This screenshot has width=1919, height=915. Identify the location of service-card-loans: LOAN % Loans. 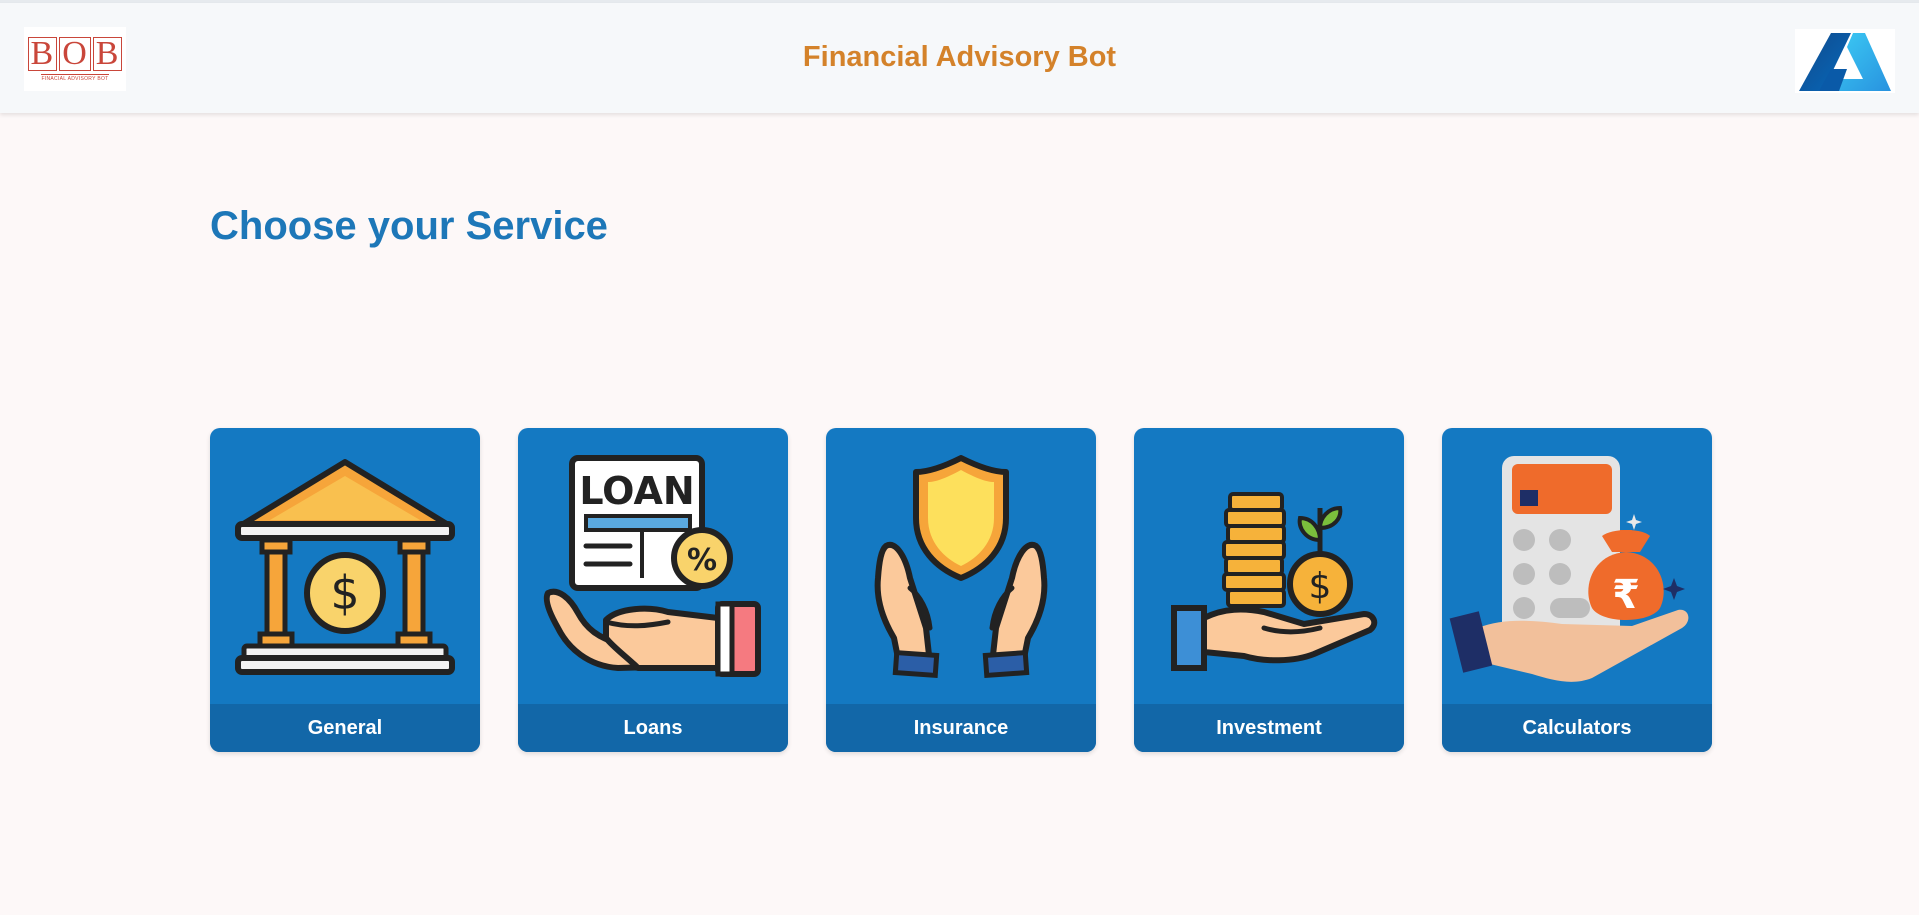
(653, 590).